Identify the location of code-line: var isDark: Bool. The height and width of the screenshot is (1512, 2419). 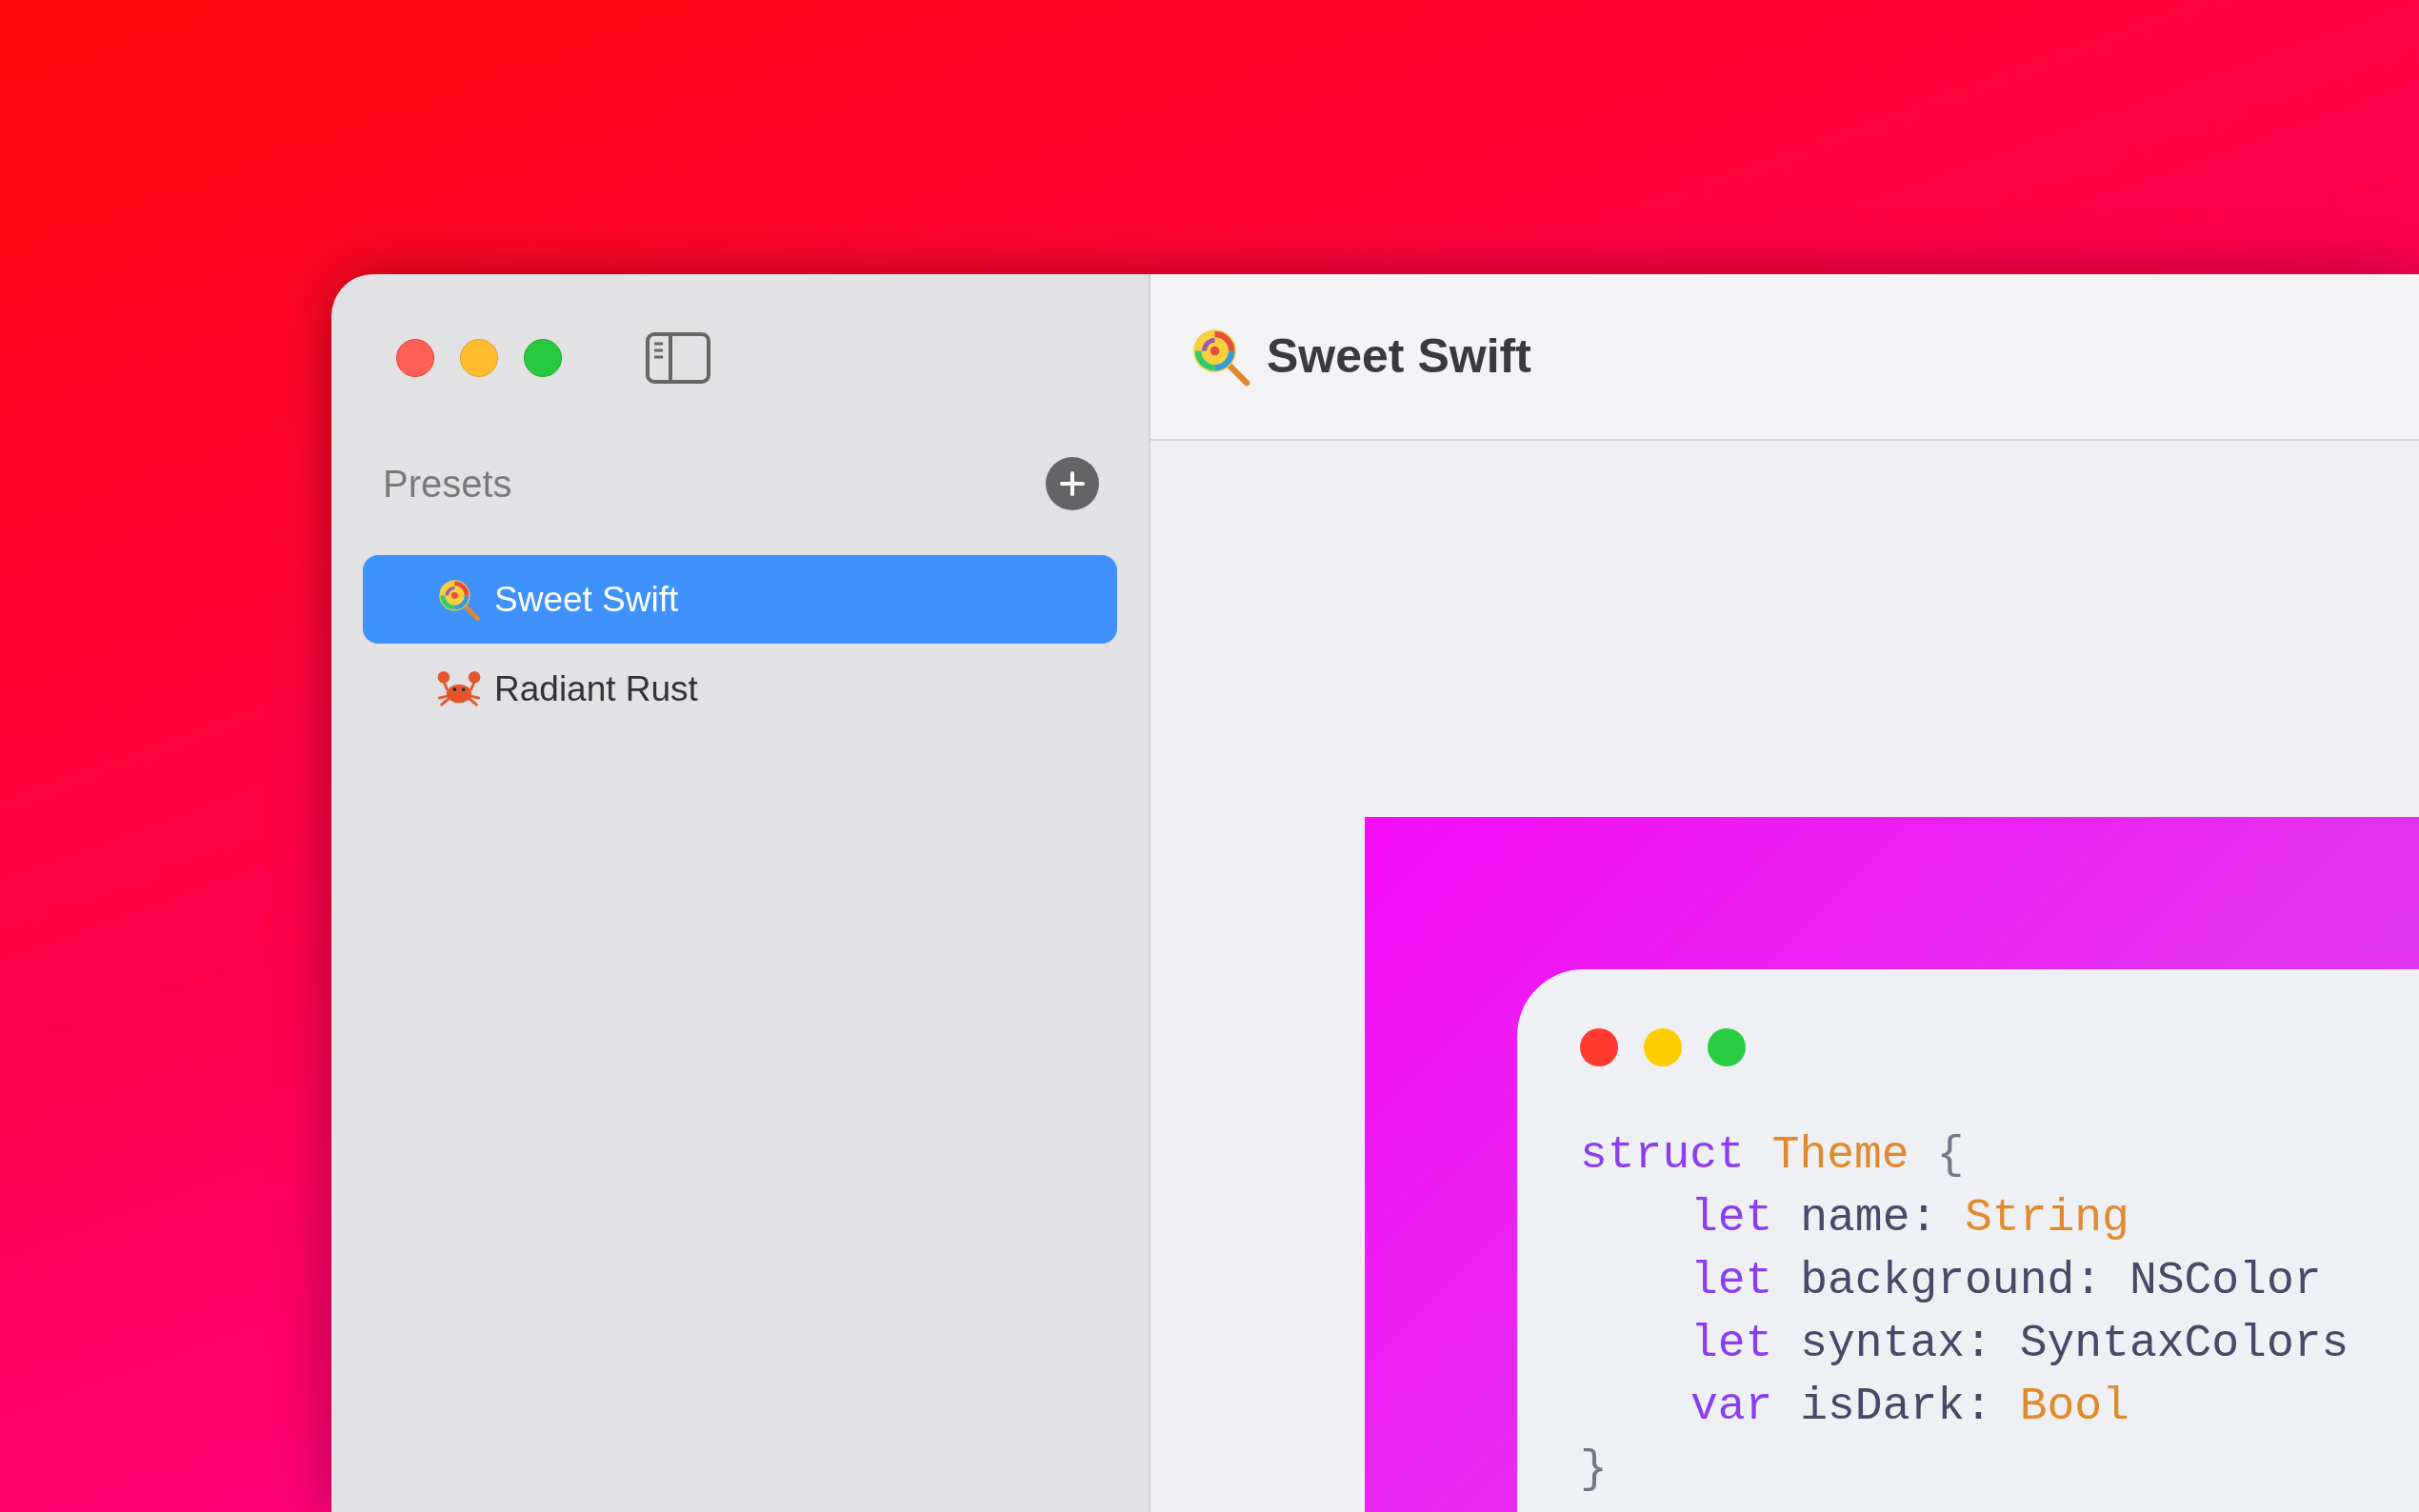
(1909, 1407).